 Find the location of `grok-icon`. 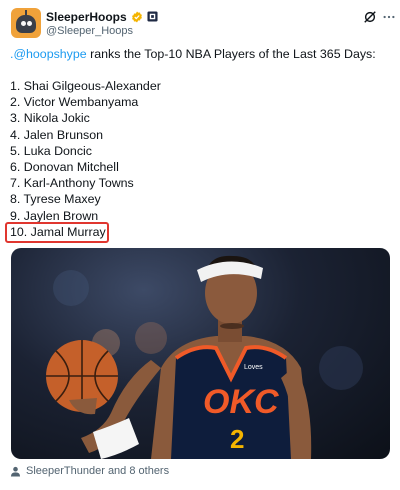

grok-icon is located at coordinates (370, 17).